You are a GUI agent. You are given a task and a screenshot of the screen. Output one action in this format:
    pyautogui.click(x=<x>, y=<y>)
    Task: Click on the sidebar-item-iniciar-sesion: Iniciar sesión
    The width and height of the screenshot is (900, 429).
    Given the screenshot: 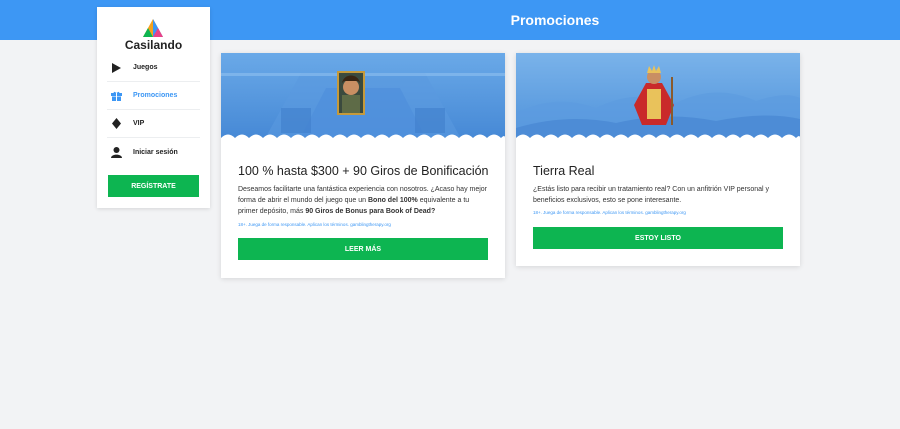 What is the action you would take?
    pyautogui.click(x=153, y=152)
    